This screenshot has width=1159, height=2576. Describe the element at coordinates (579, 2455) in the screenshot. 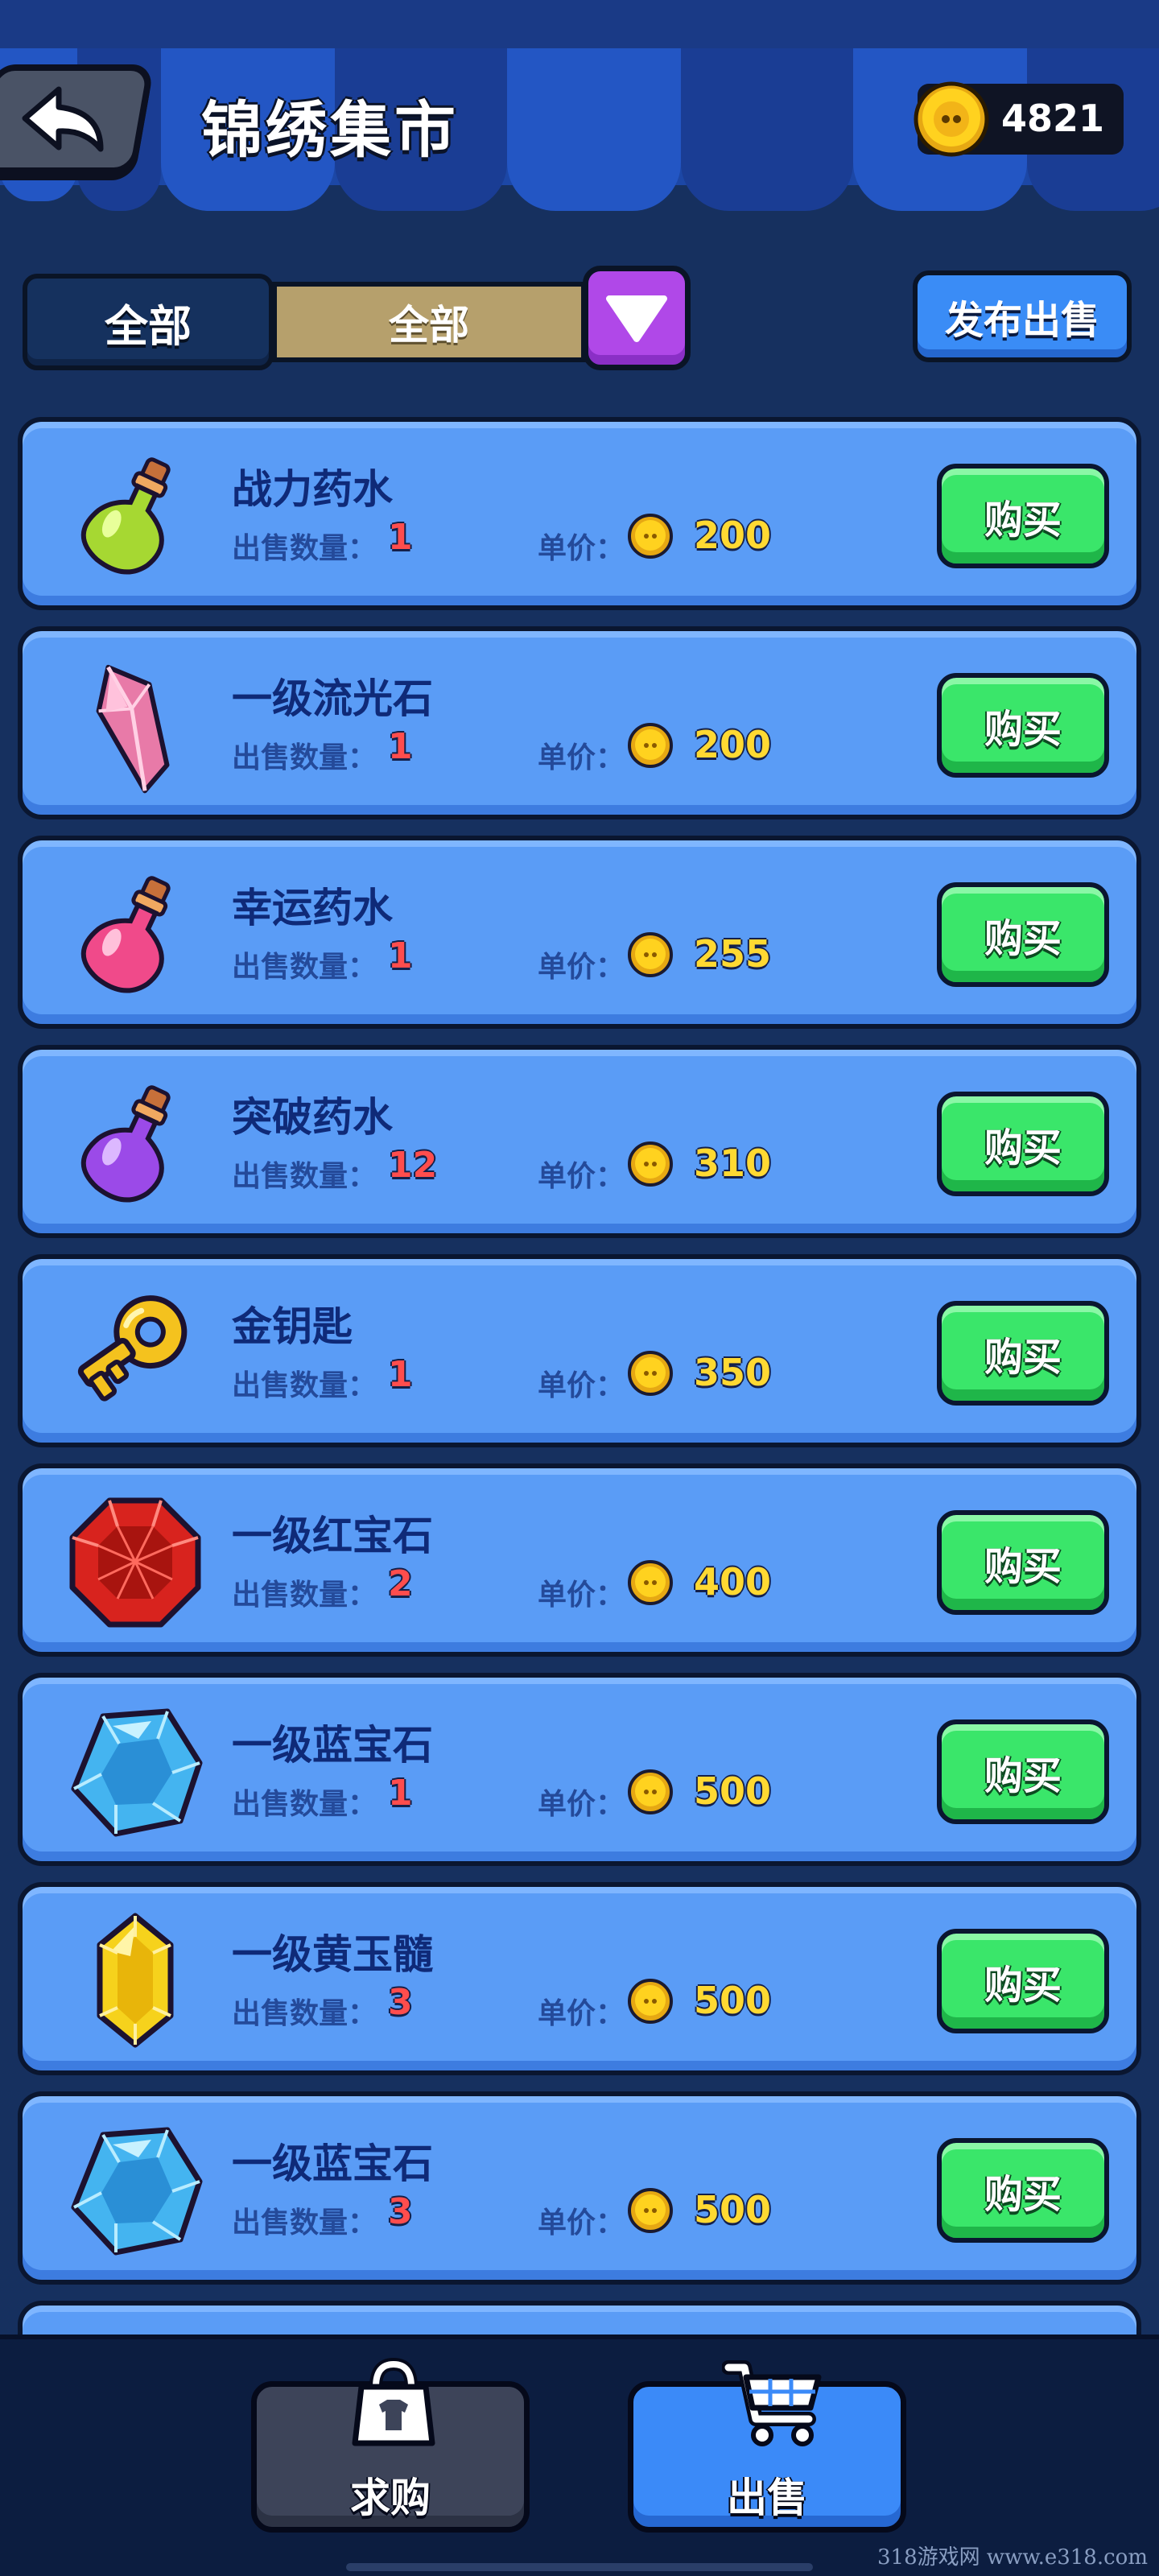

I see `bottom-tab-bar: 求购 出售` at that location.